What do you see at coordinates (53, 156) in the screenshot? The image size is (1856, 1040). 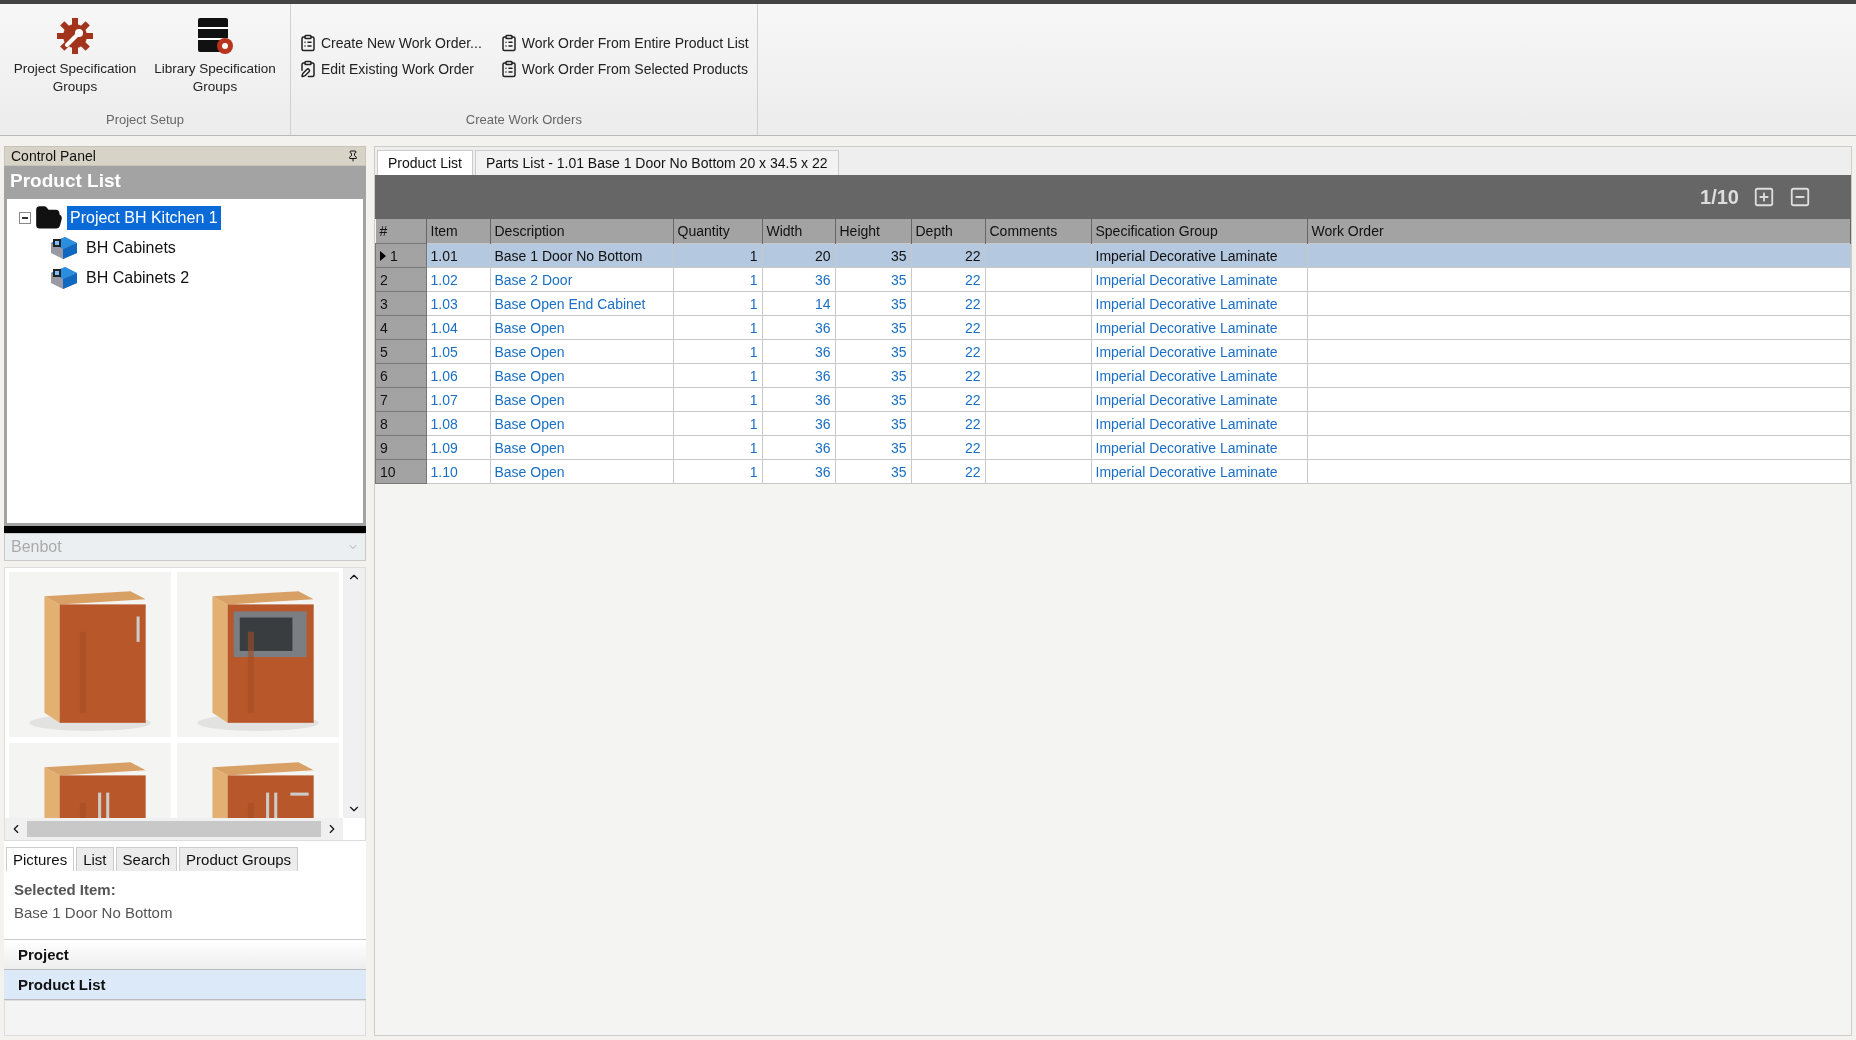 I see `panel-title: Control Panel` at bounding box center [53, 156].